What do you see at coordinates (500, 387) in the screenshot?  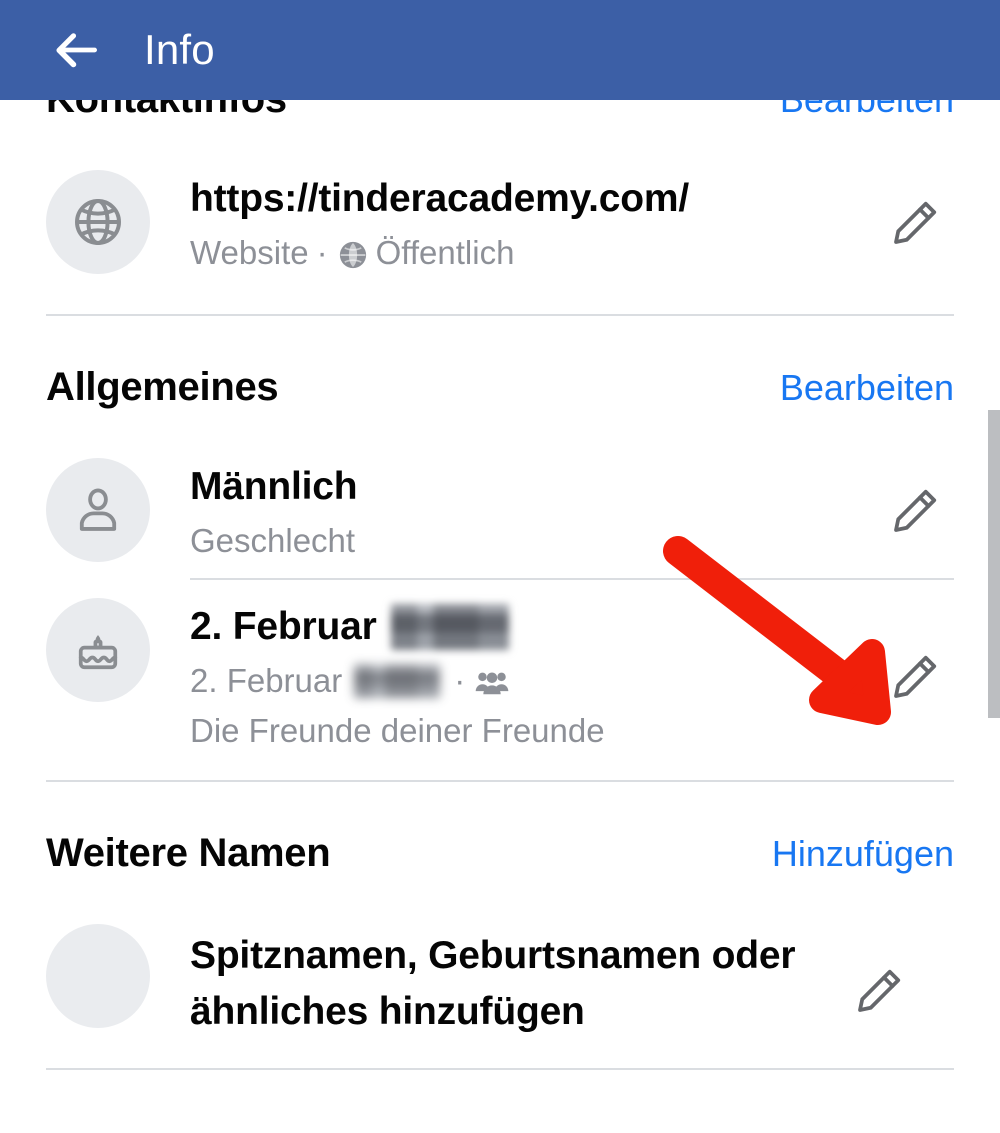 I see `section-header-allgemeines: Allgemeines Bearbeiten` at bounding box center [500, 387].